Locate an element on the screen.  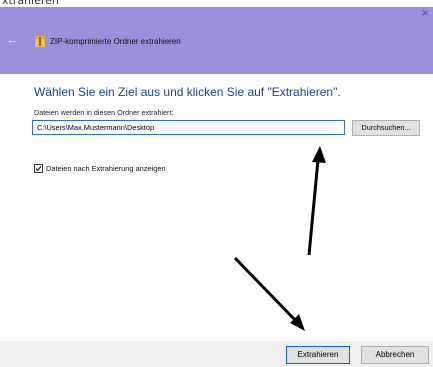
arrow-up-icon is located at coordinates (316, 201).